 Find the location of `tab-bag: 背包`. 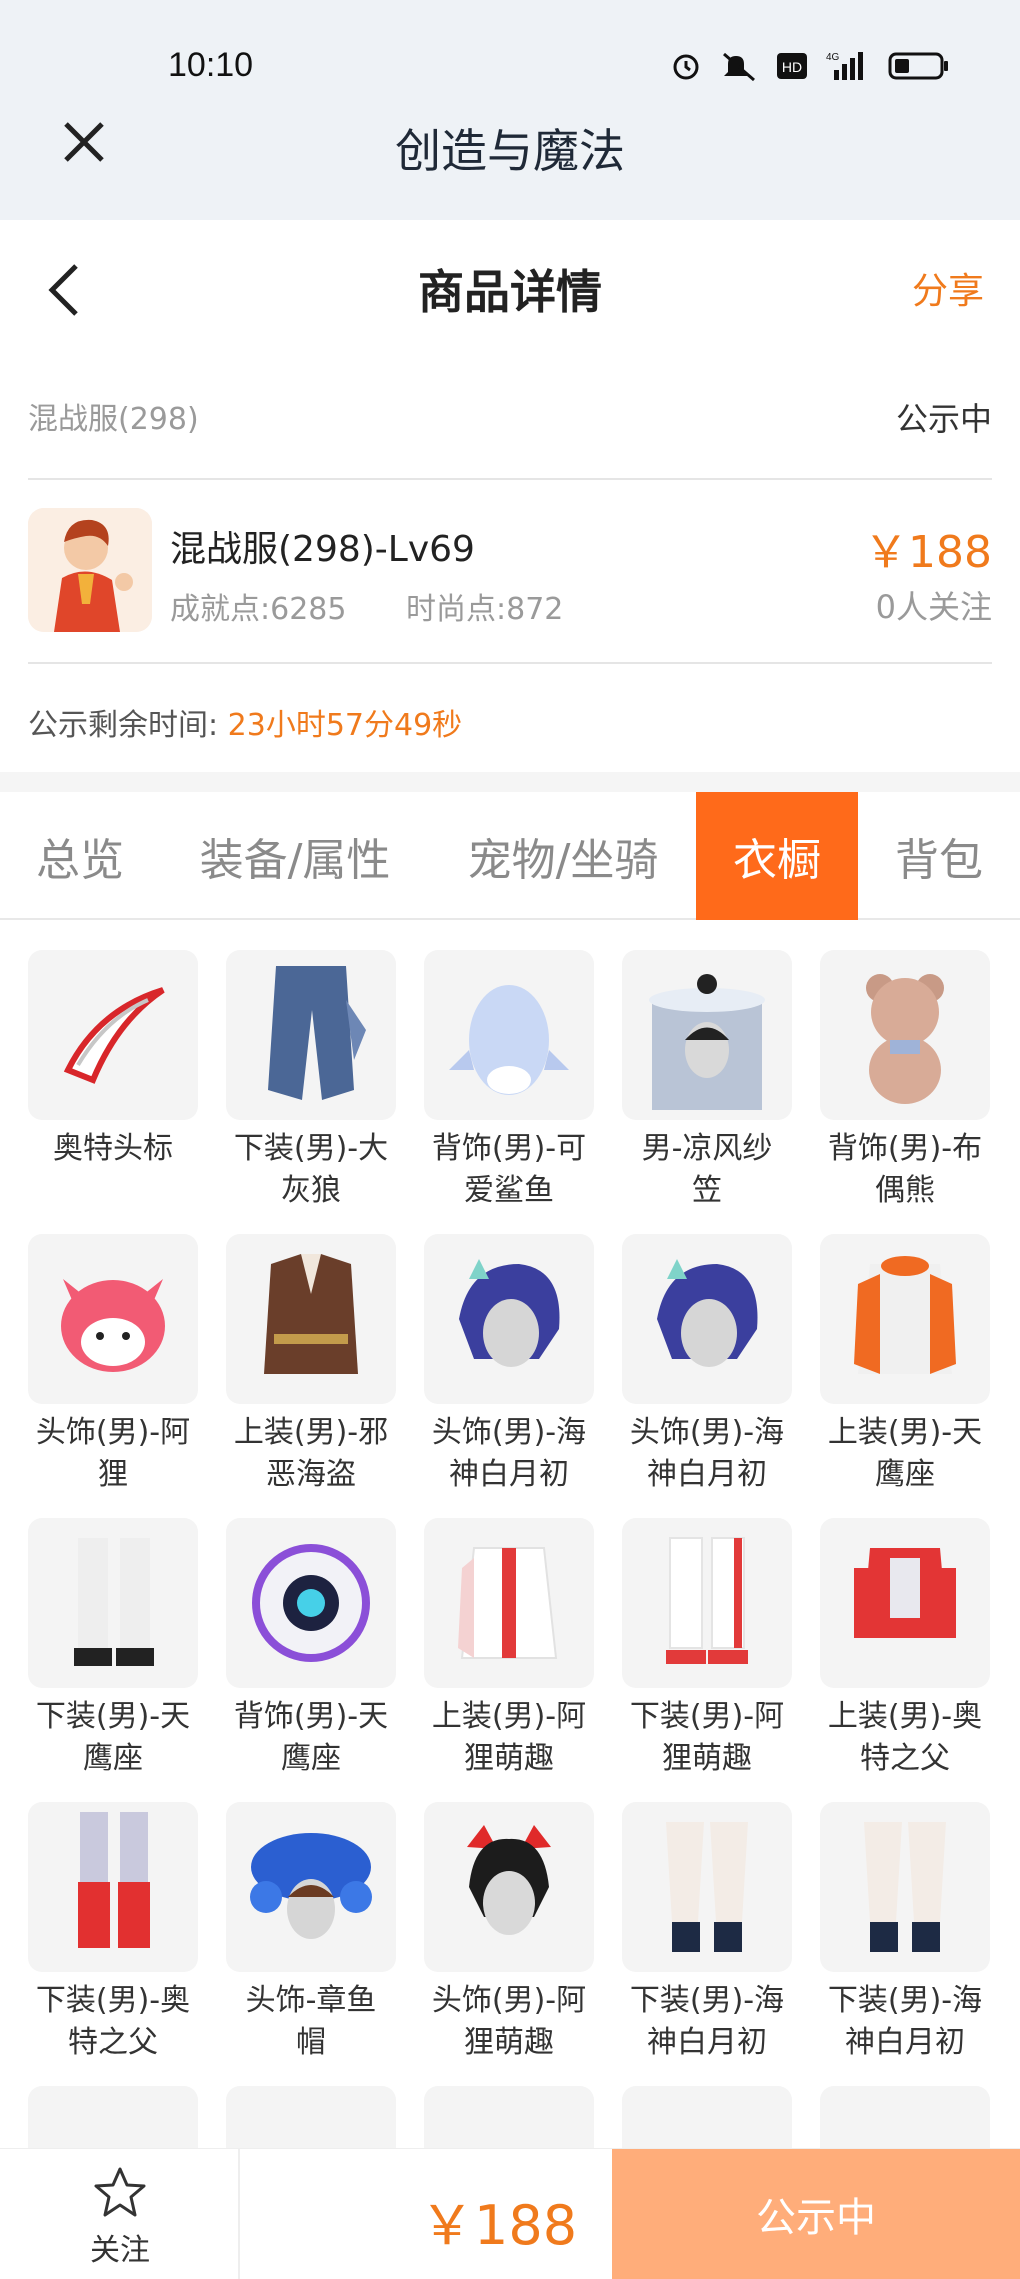

tab-bag: 背包 is located at coordinates (939, 856).